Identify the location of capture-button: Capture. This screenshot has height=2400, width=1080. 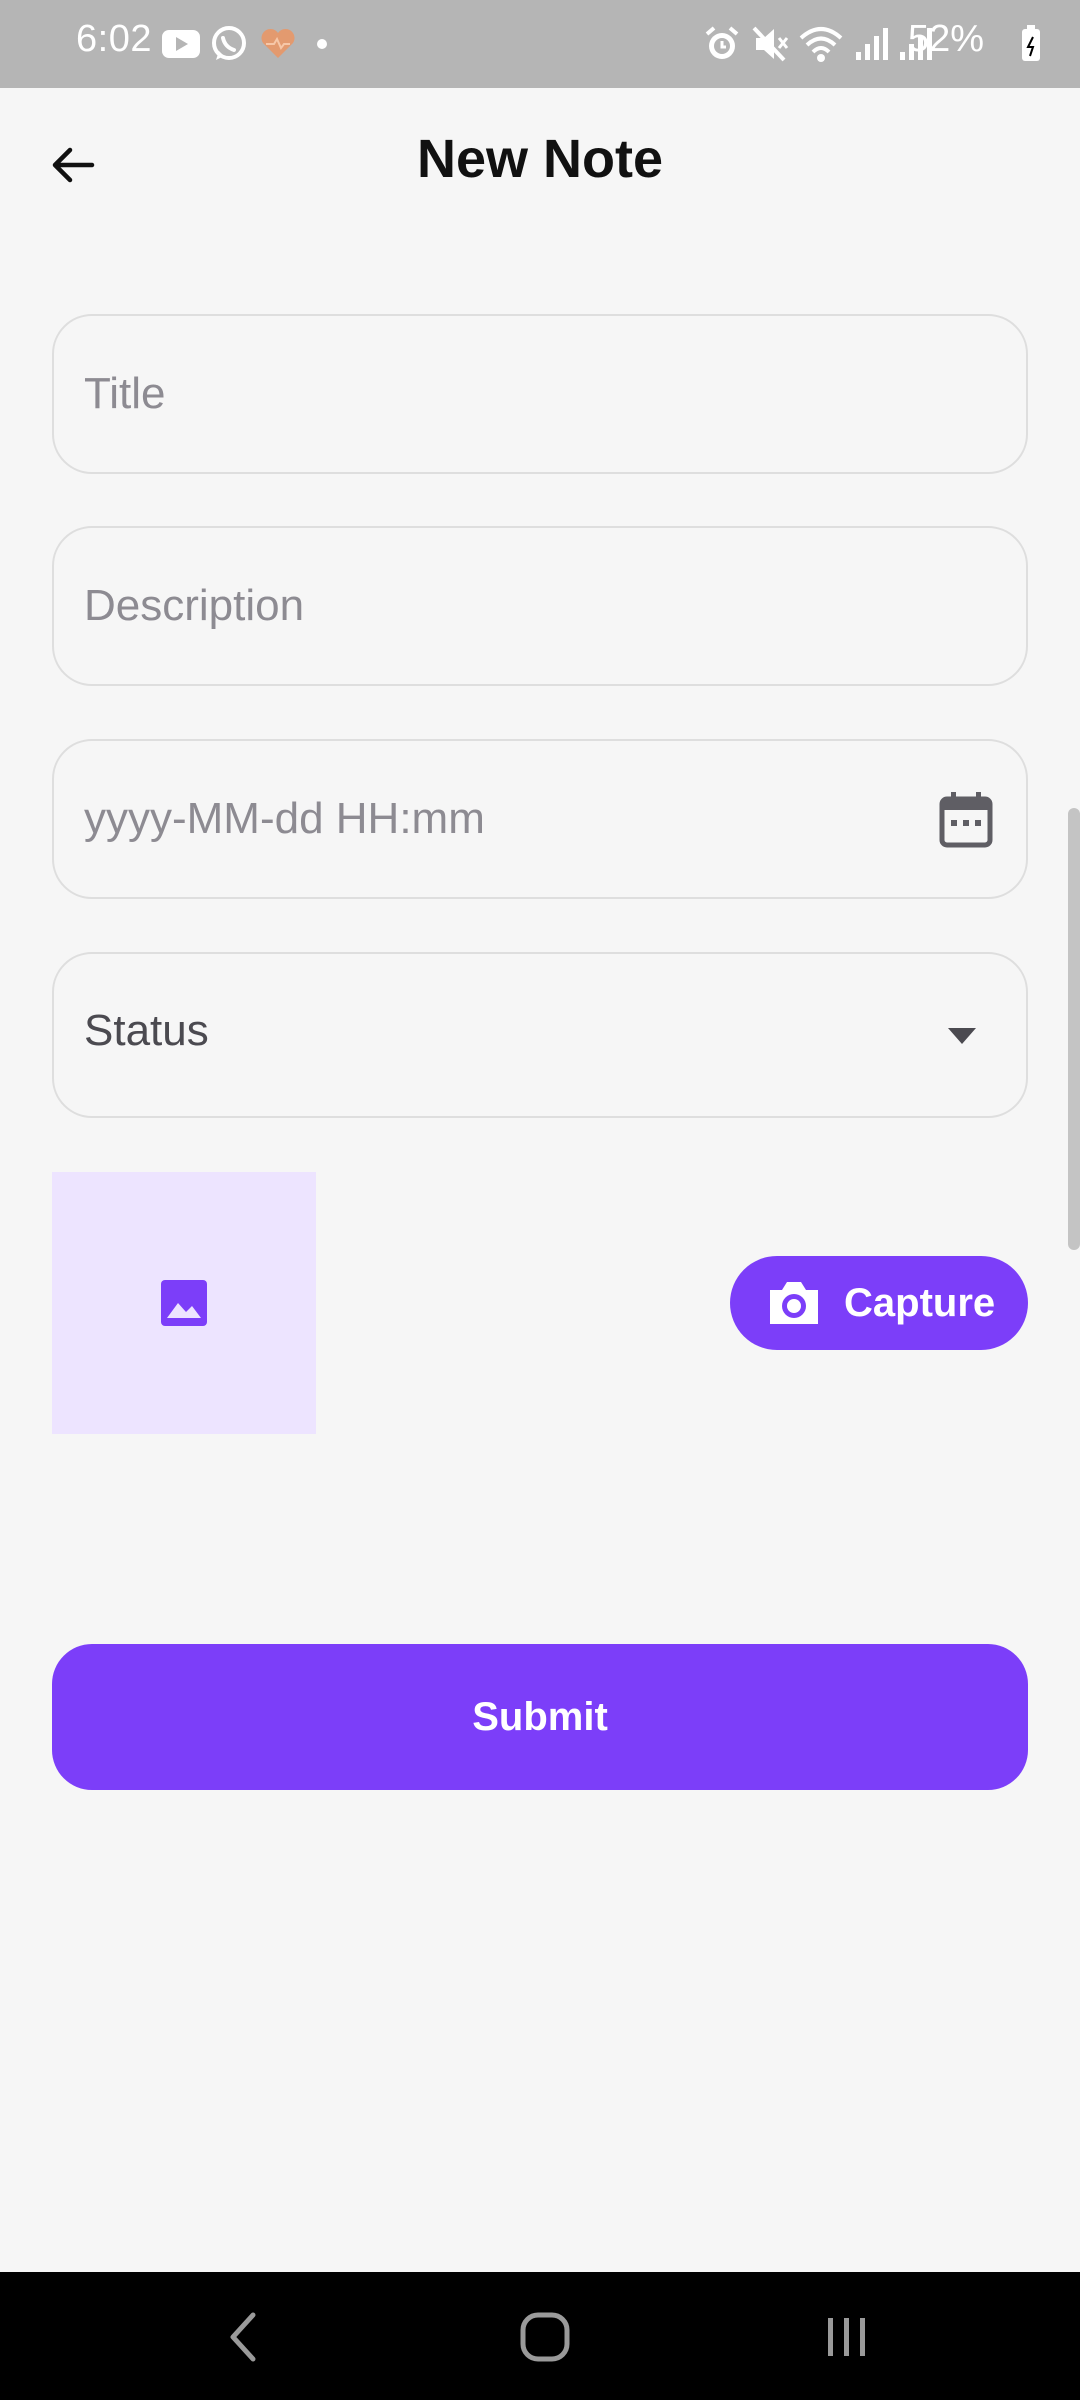
(879, 1303).